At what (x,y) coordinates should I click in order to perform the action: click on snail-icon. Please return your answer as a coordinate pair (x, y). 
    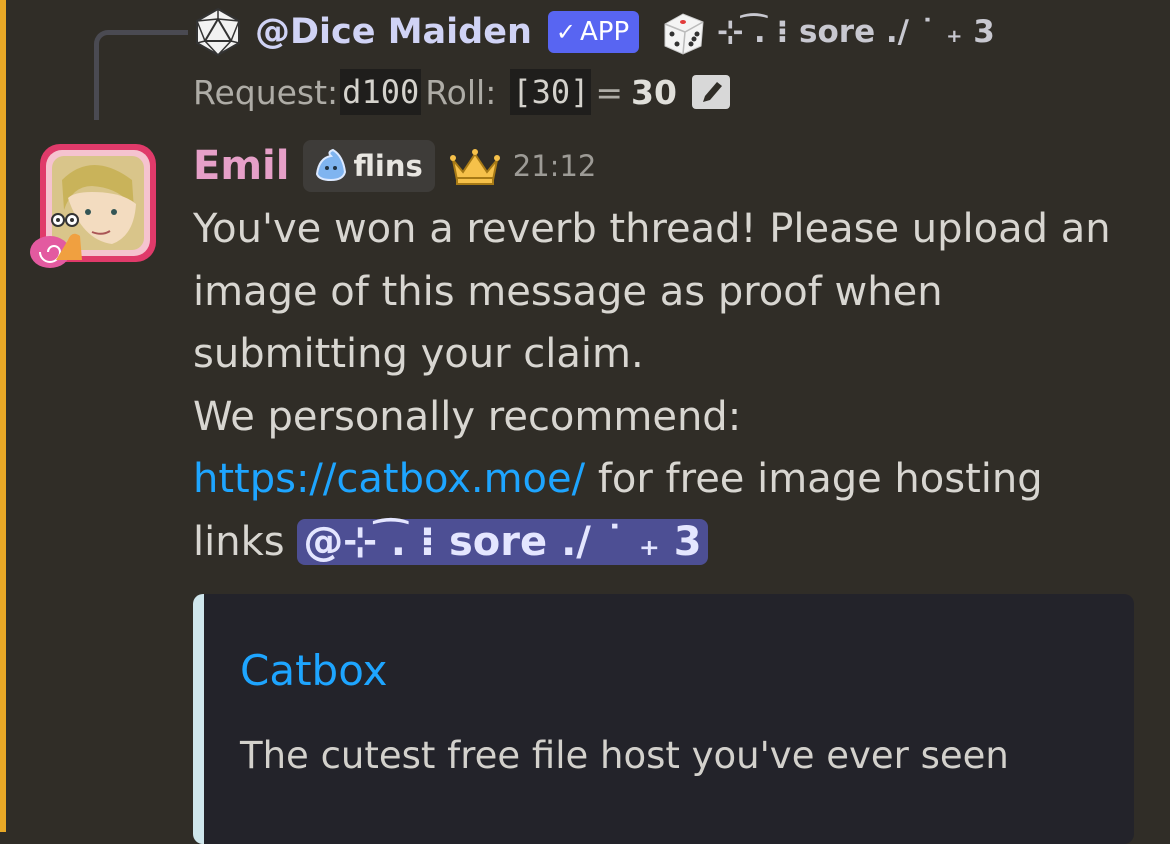
    Looking at the image, I should click on (56, 240).